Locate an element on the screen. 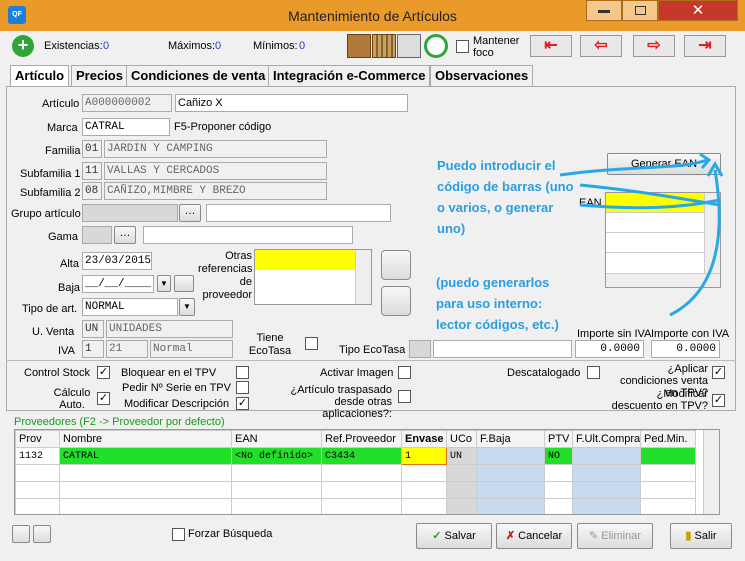 This screenshot has height=561, width=745. close-button: ✕ is located at coordinates (698, 10).